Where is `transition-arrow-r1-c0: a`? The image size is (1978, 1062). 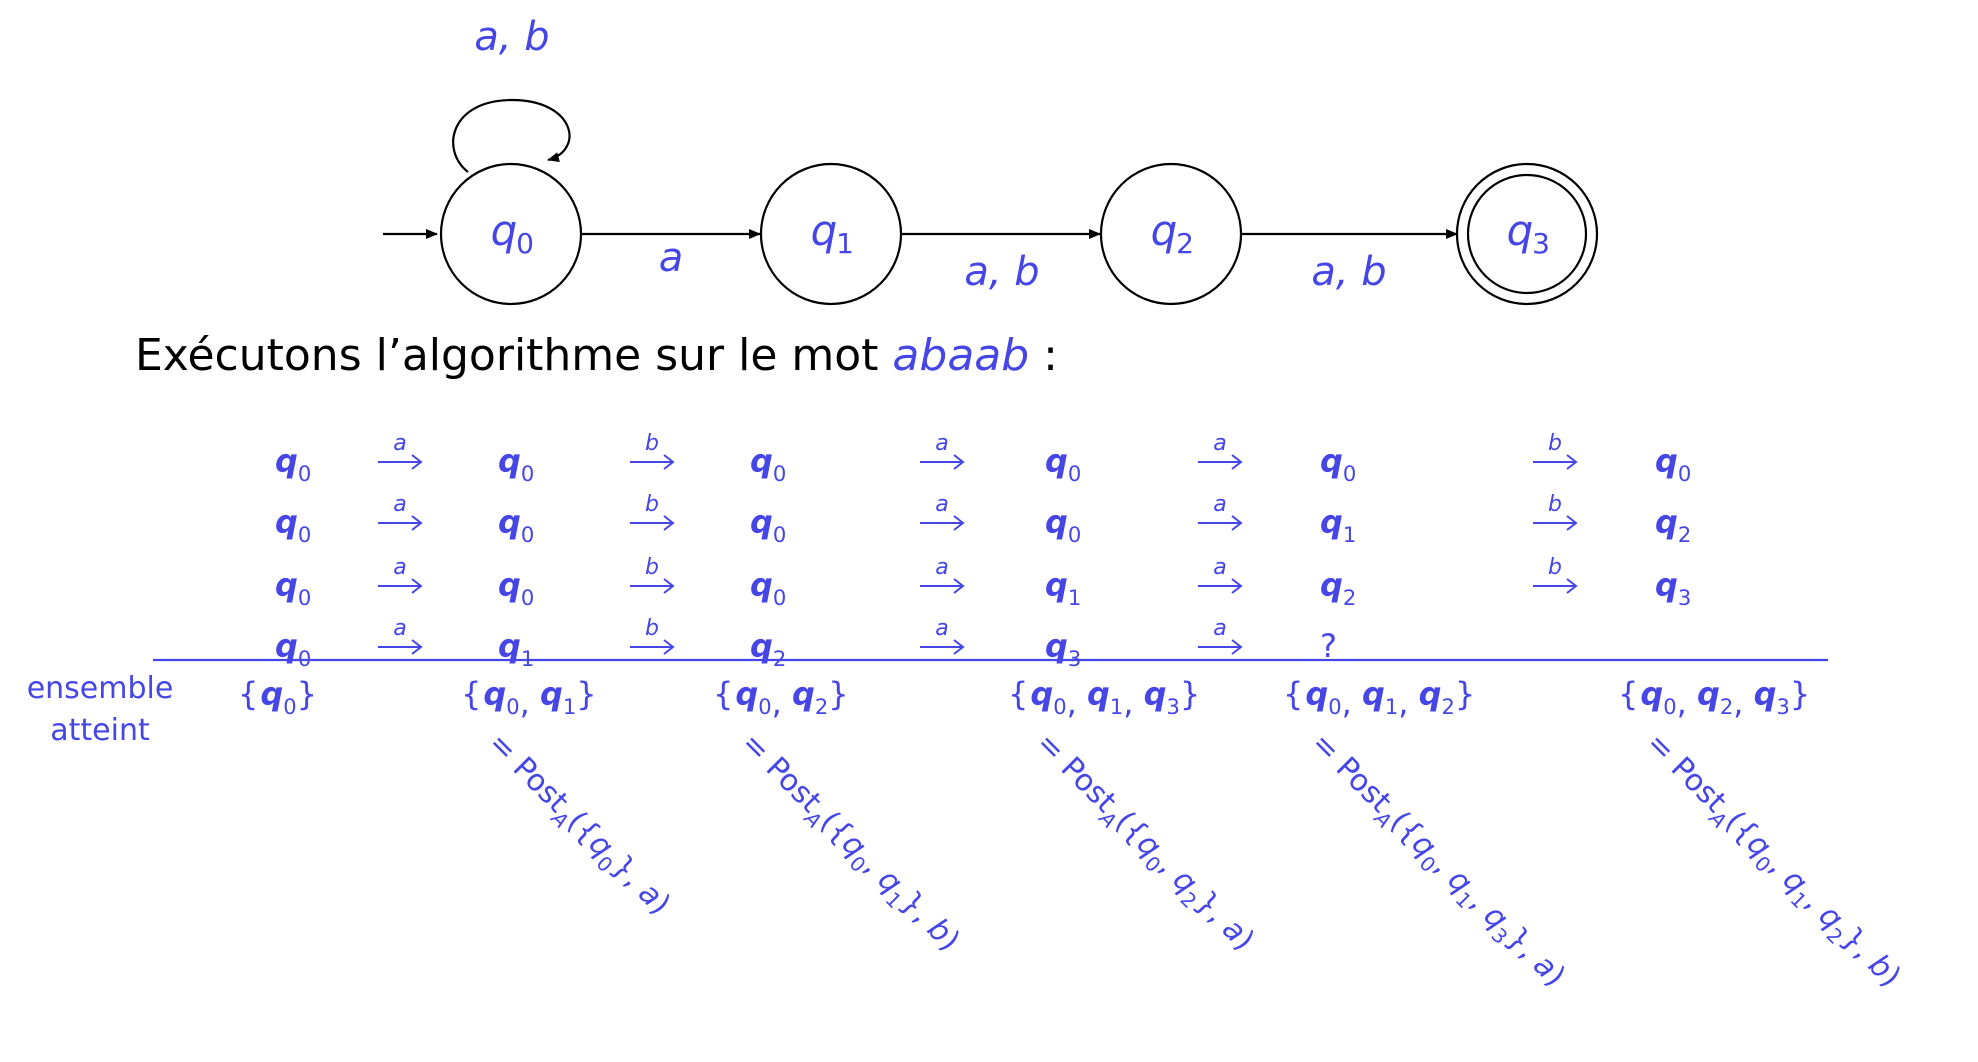
transition-arrow-r1-c0: a is located at coordinates (400, 511).